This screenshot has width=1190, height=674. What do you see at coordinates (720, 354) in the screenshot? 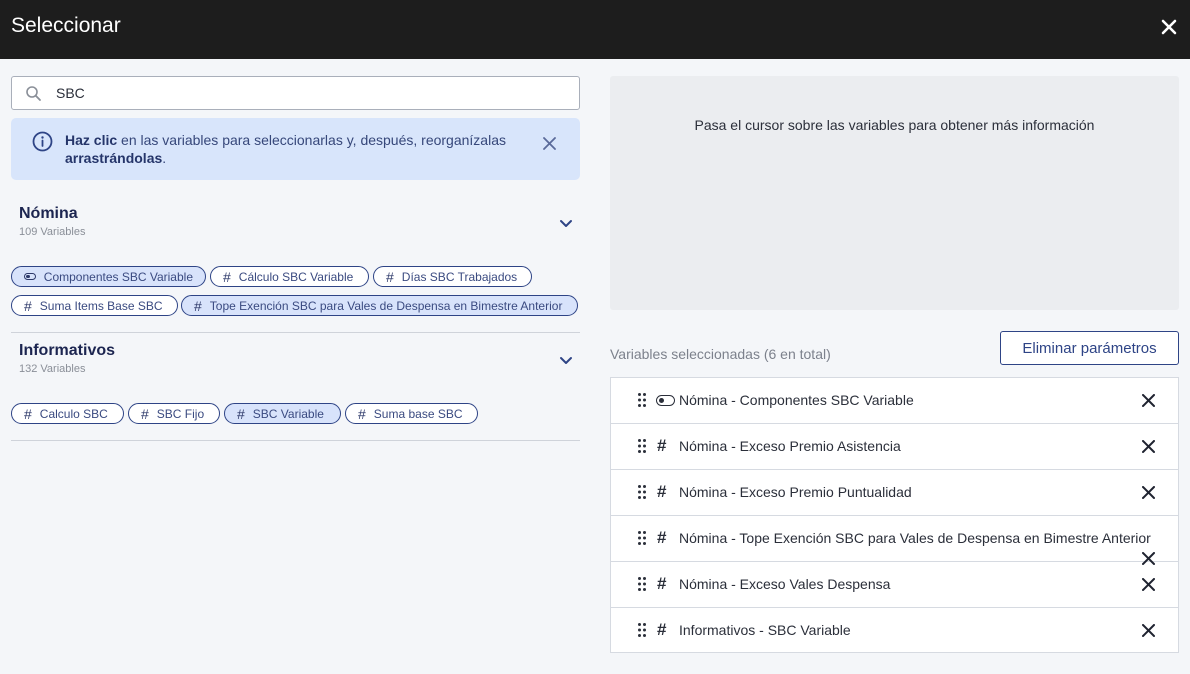
I see `selected-variables-label: Variables seleccionadas (6 en total)` at bounding box center [720, 354].